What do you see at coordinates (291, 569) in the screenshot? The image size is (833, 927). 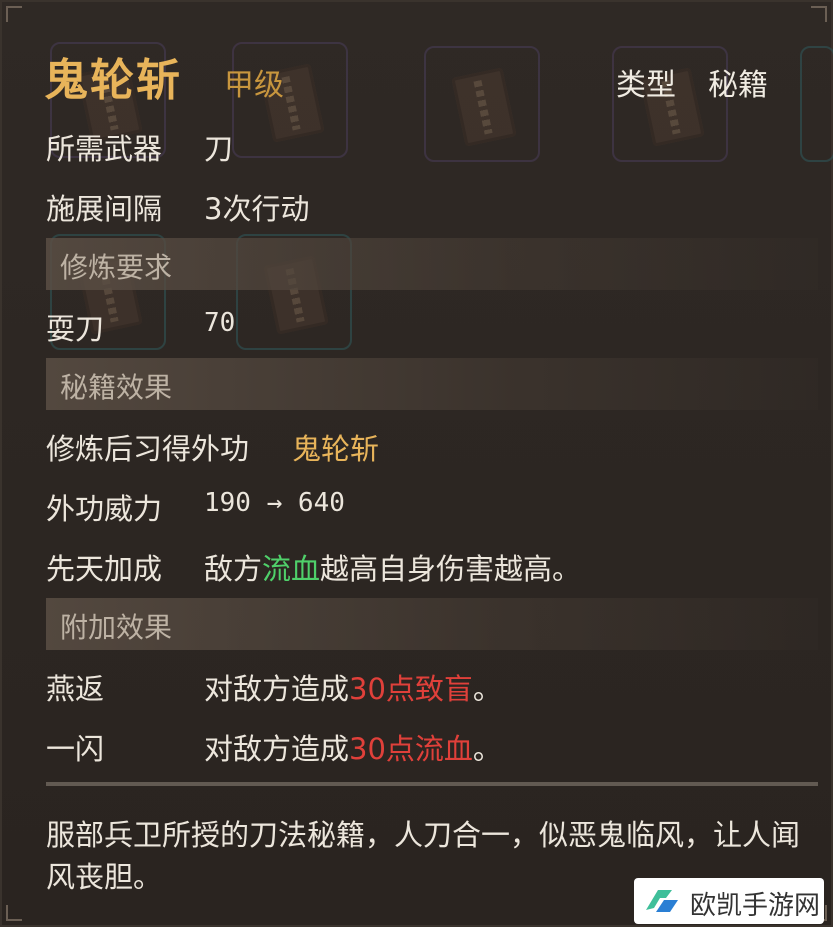 I see `bleed-keyword: 流血` at bounding box center [291, 569].